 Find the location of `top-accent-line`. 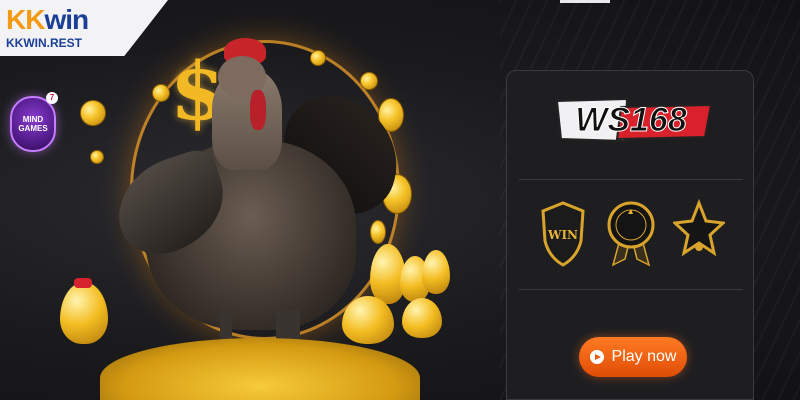

top-accent-line is located at coordinates (585, 1).